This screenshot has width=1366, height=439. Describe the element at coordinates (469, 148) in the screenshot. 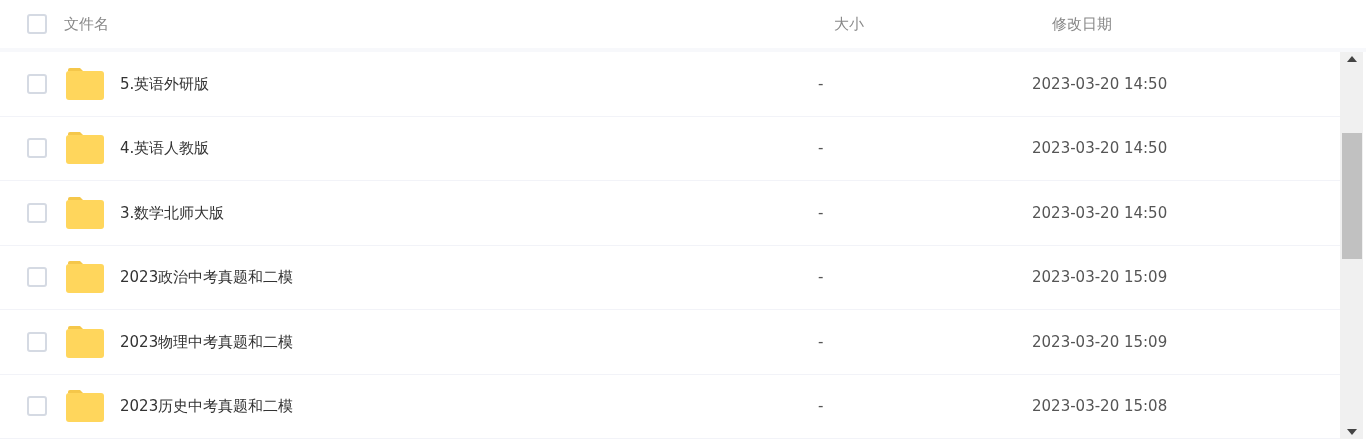

I see `file-name: 4.英语人教版` at that location.